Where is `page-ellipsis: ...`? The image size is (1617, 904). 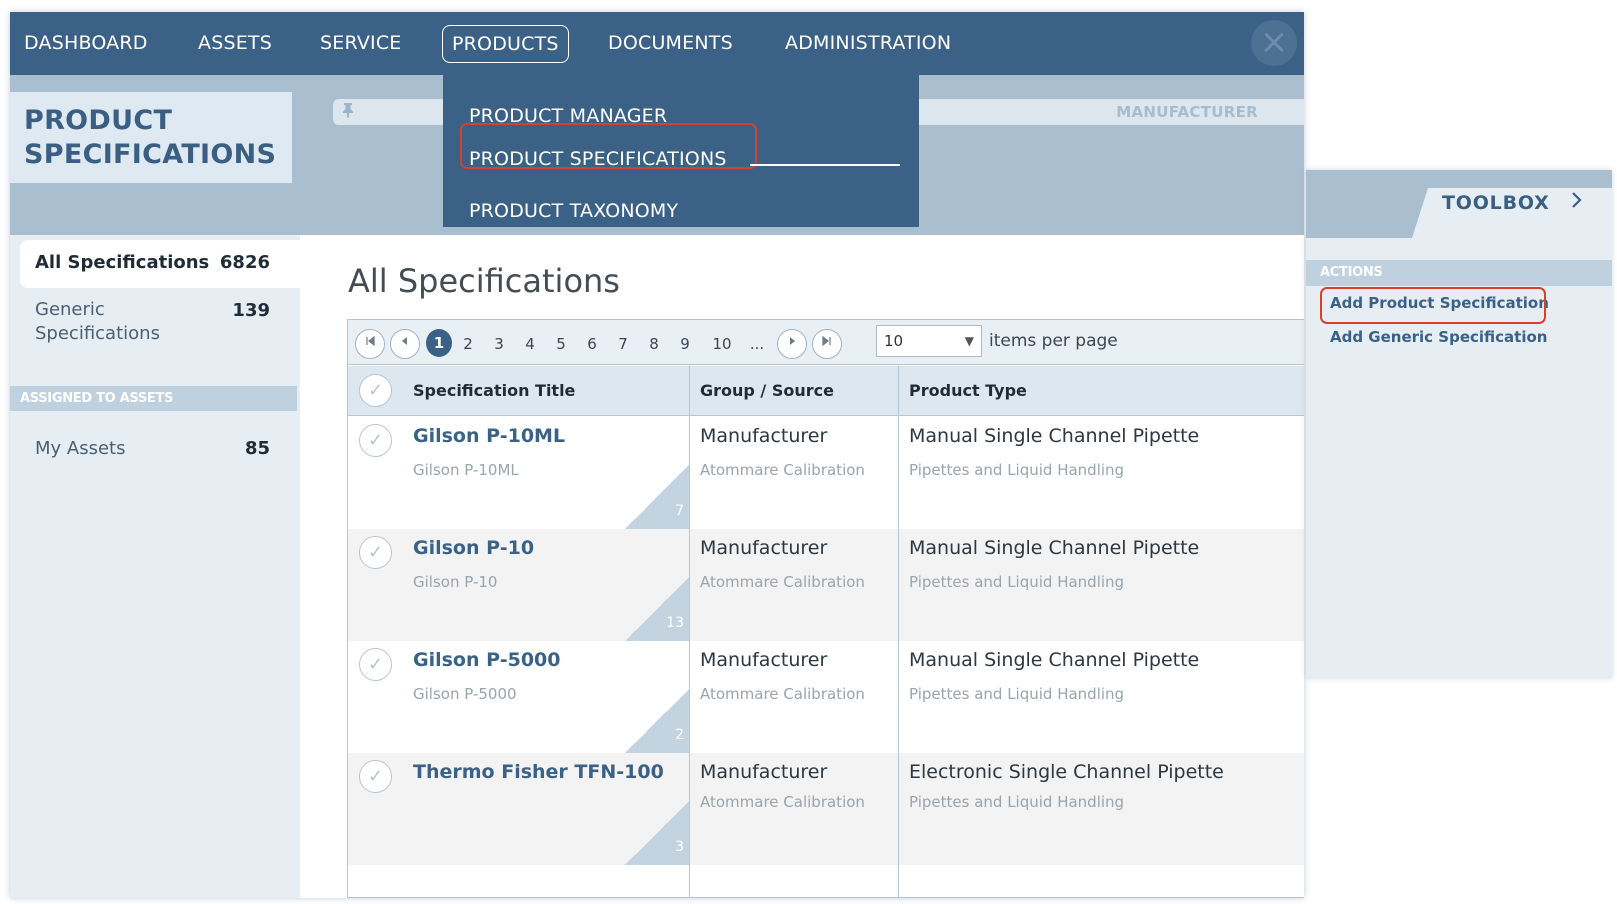 page-ellipsis: ... is located at coordinates (757, 344).